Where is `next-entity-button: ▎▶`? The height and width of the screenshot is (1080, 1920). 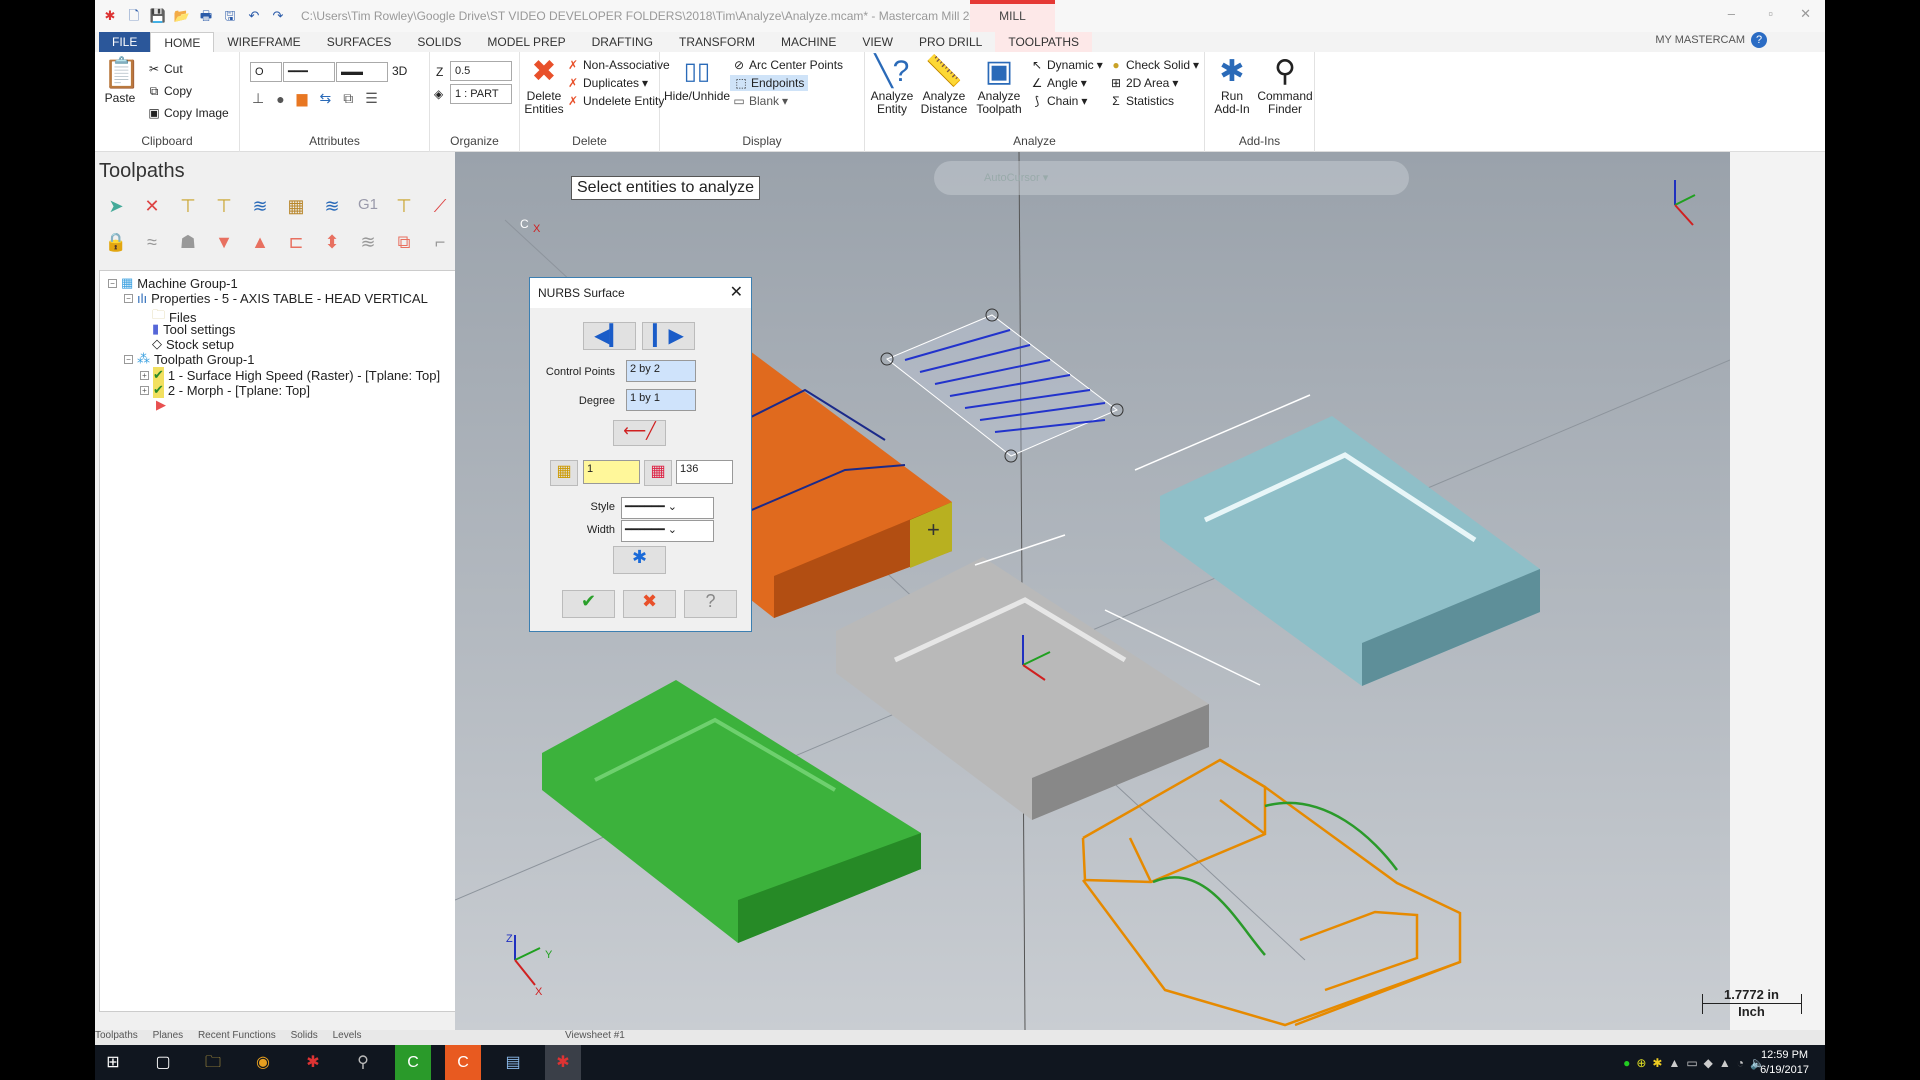 next-entity-button: ▎▶ is located at coordinates (668, 336).